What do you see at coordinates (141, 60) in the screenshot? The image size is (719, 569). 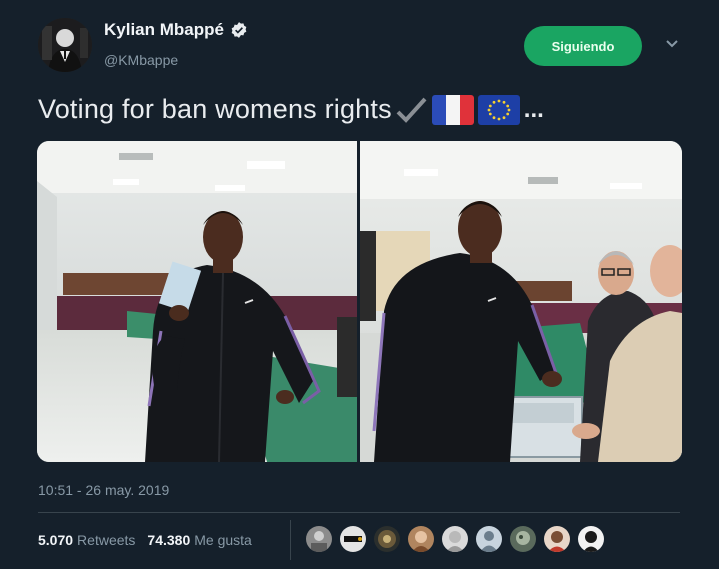 I see `user-handle: @KMbappe` at bounding box center [141, 60].